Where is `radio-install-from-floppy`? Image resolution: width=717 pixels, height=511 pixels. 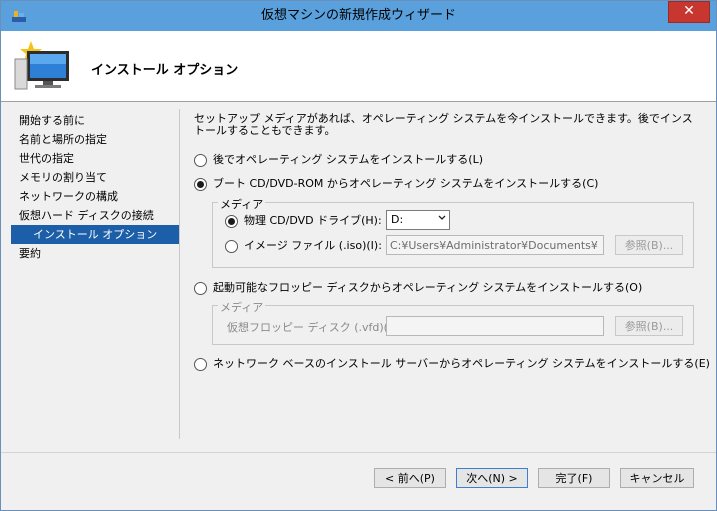 radio-install-from-floppy is located at coordinates (200, 288).